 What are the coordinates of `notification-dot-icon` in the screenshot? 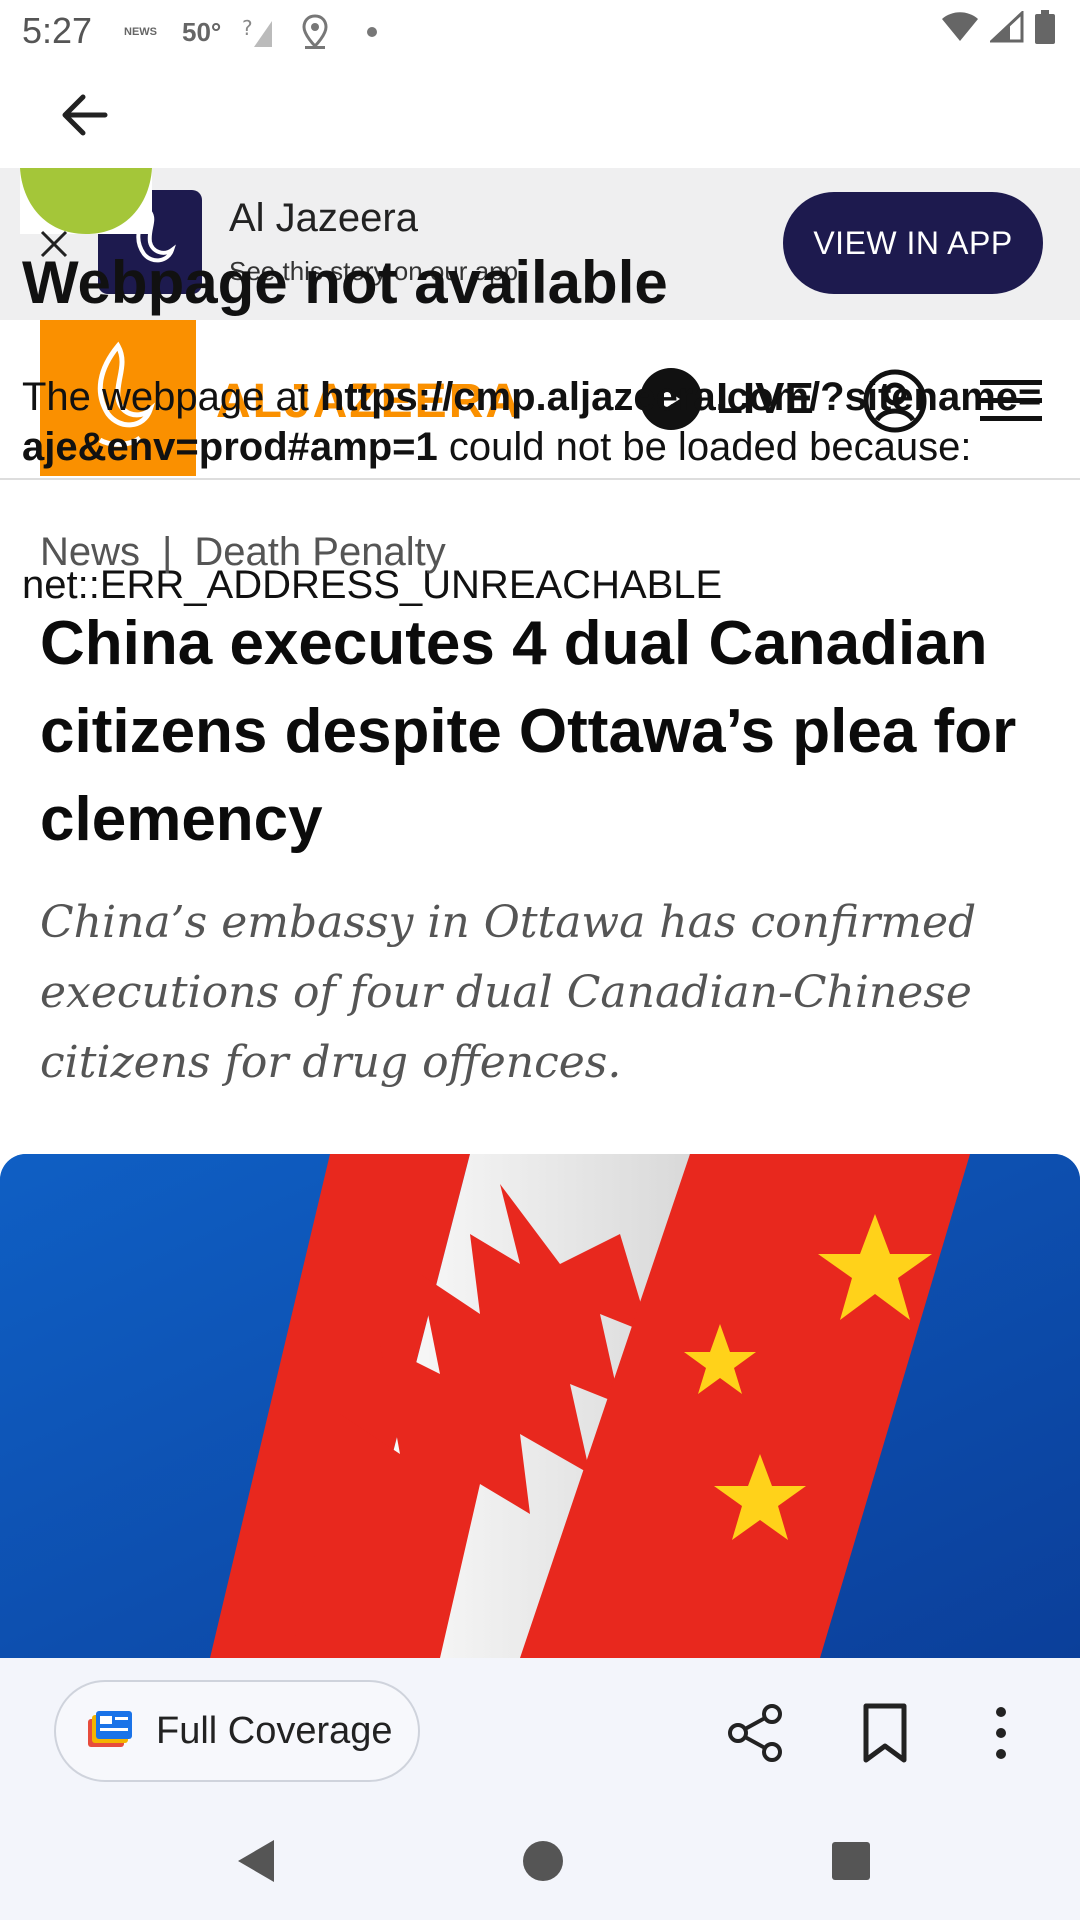 It's located at (372, 32).